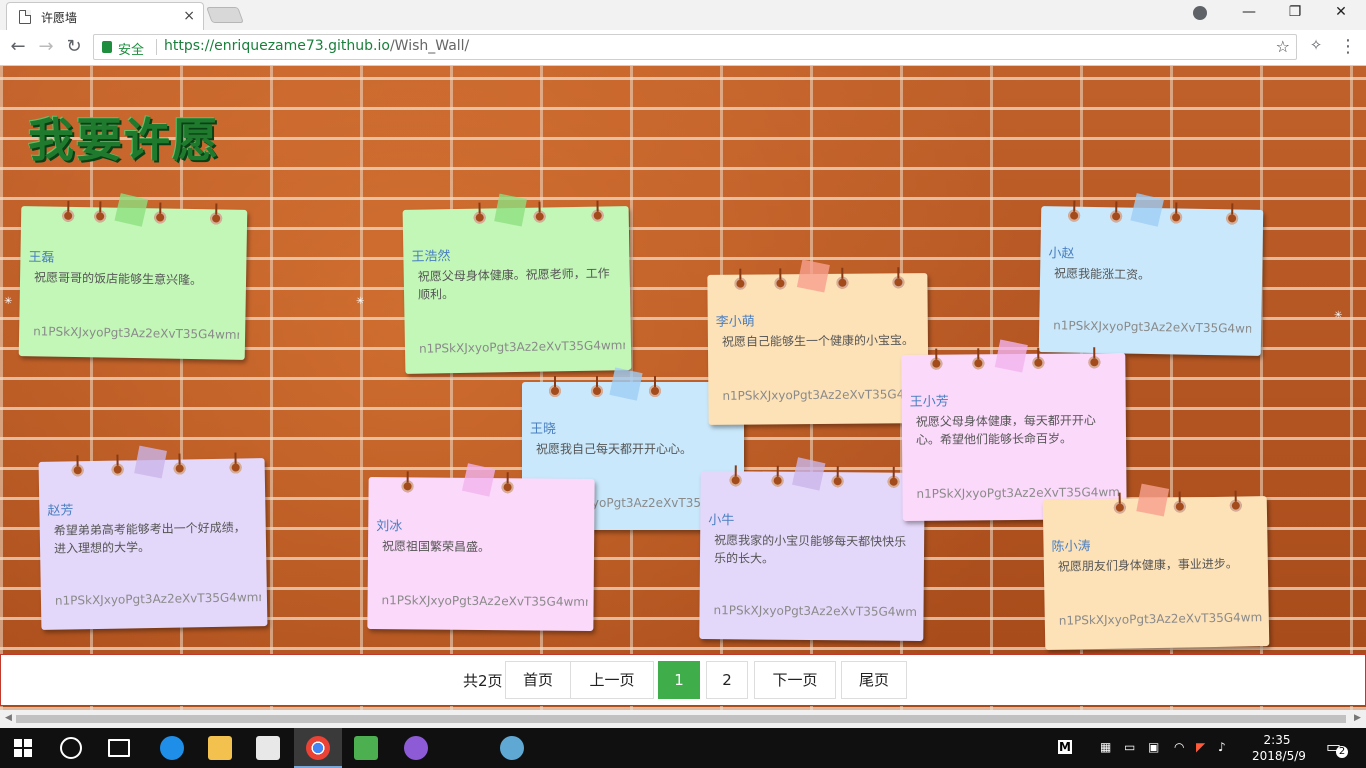 Image resolution: width=1366 pixels, height=768 pixels. What do you see at coordinates (18, 46) in the screenshot?
I see `back-arrow-icon: ←` at bounding box center [18, 46].